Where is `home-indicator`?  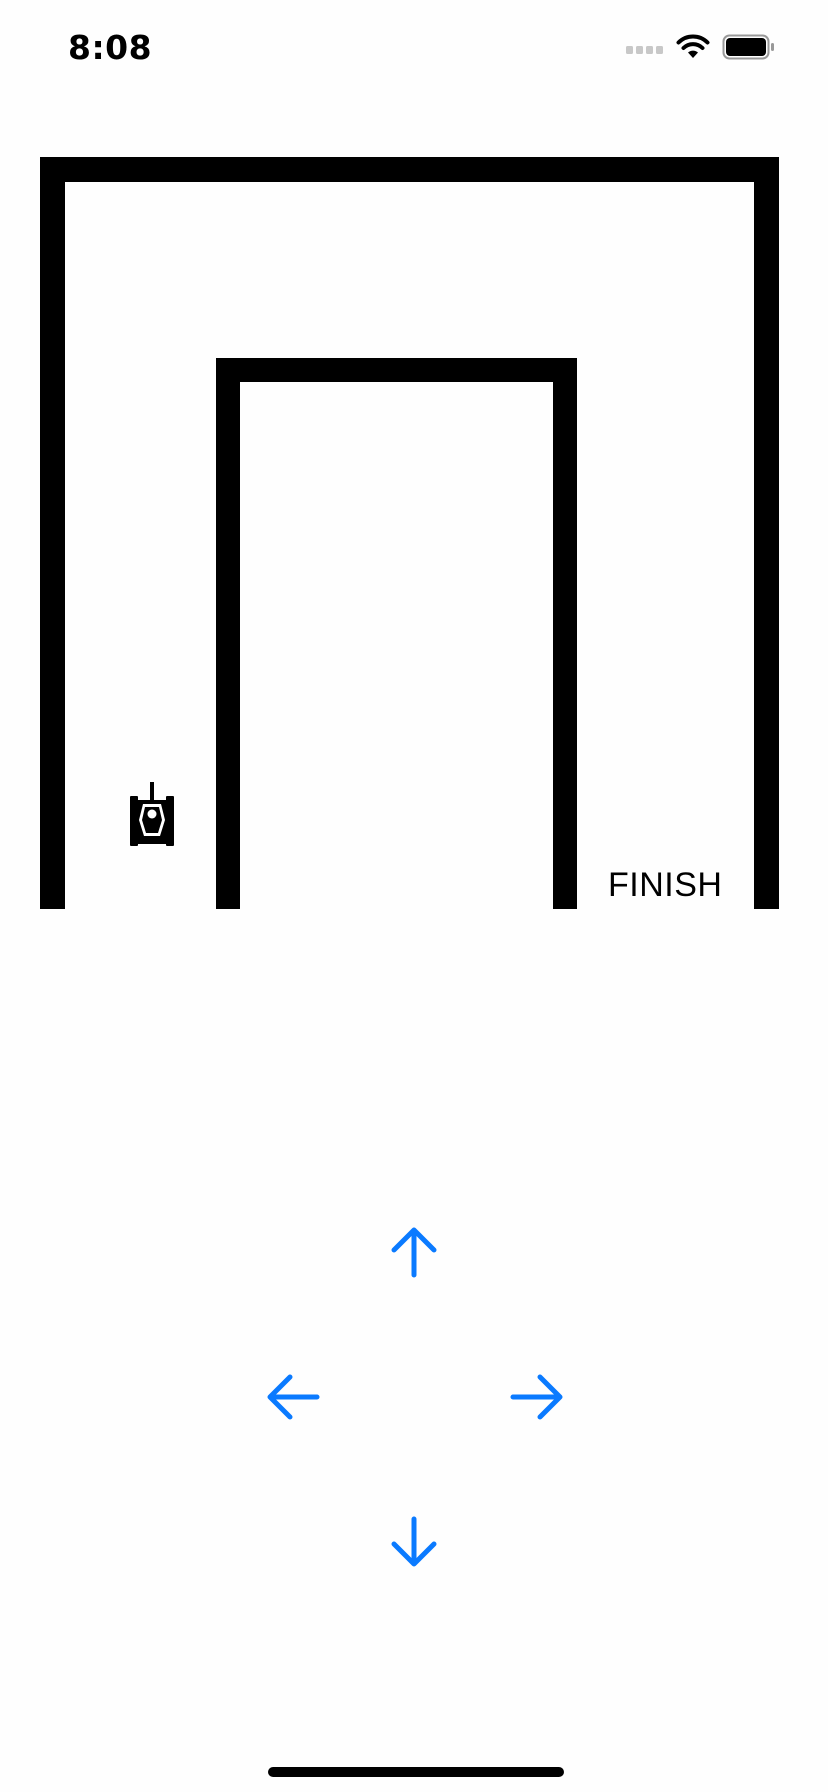
home-indicator is located at coordinates (416, 1772).